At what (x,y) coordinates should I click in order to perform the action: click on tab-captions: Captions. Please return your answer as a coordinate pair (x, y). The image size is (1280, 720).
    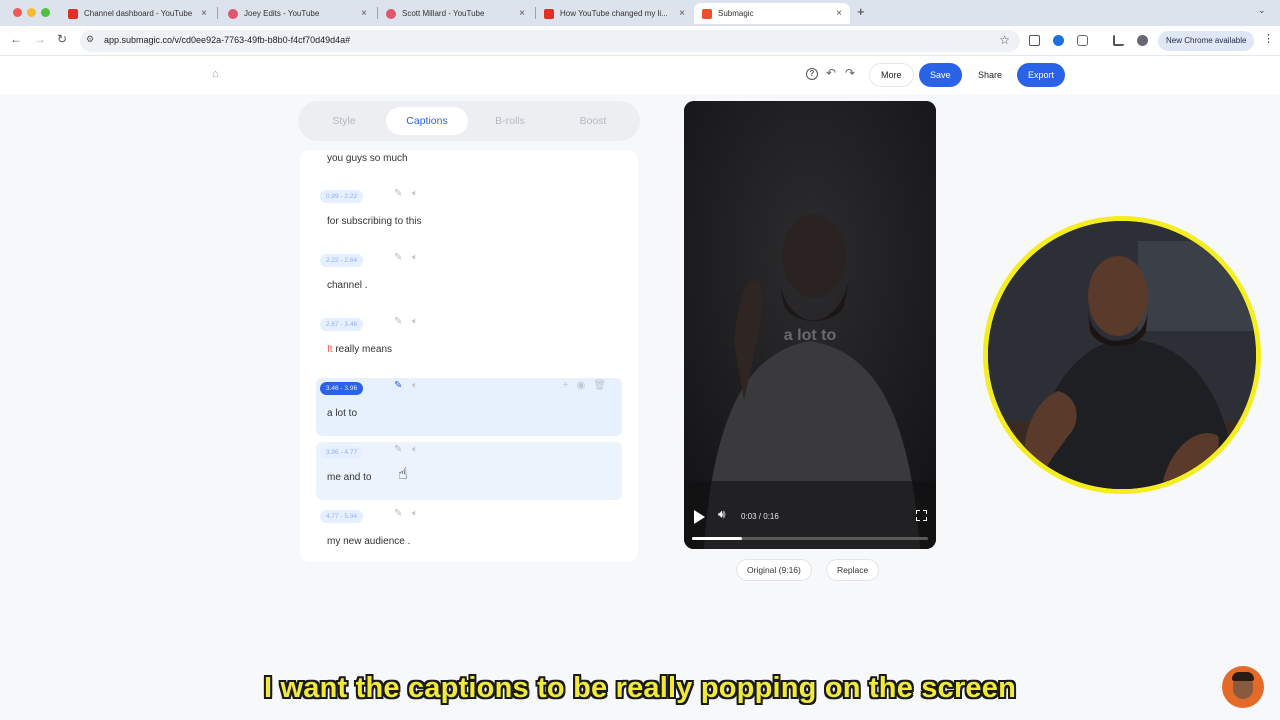
    Looking at the image, I should click on (427, 121).